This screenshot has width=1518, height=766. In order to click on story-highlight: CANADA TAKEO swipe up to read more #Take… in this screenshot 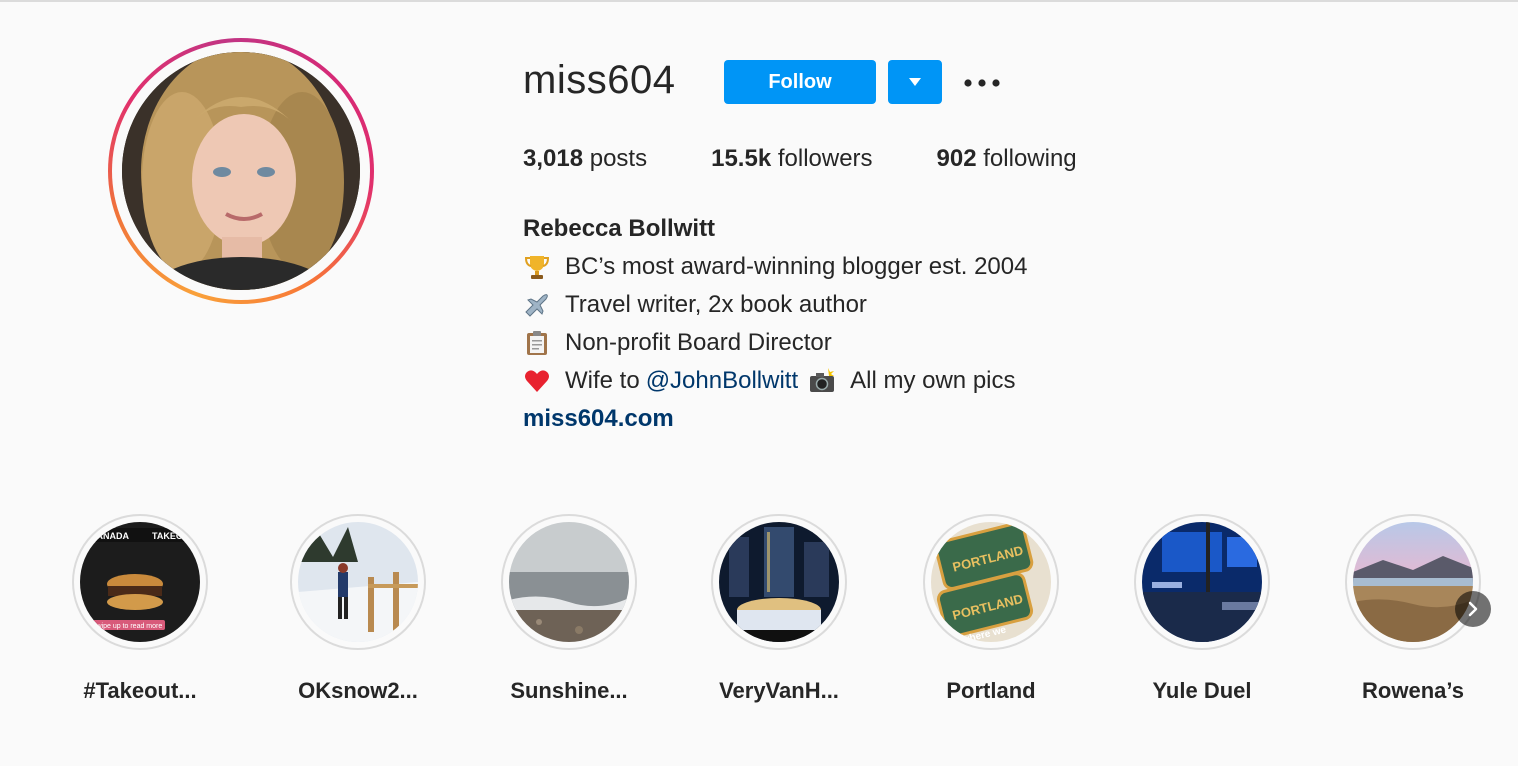, I will do `click(140, 609)`.